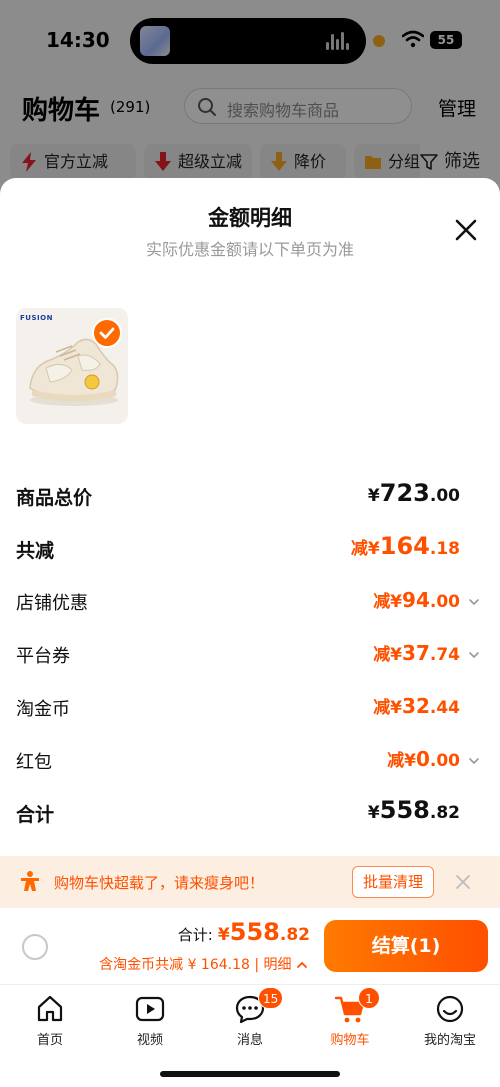 Image resolution: width=500 pixels, height=1087 pixels. I want to click on smiley-profile-icon, so click(450, 1009).